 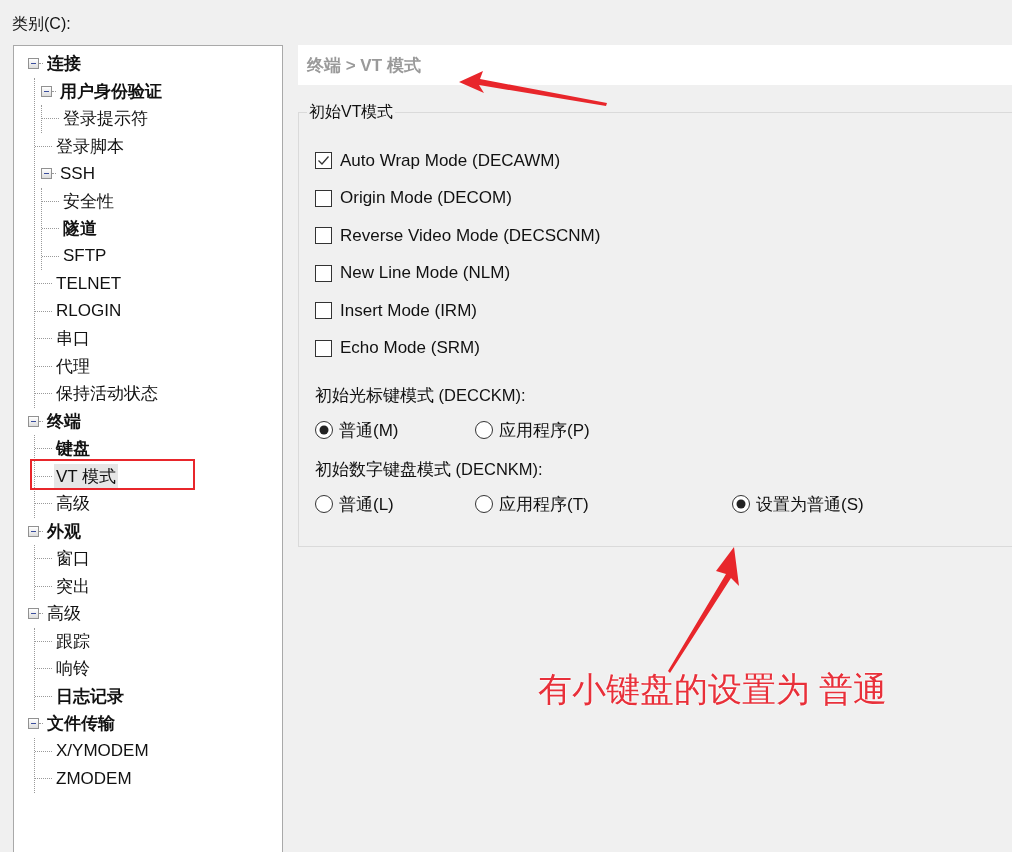 What do you see at coordinates (364, 65) in the screenshot?
I see `breadcrumb-text: 终端 > VT 模式` at bounding box center [364, 65].